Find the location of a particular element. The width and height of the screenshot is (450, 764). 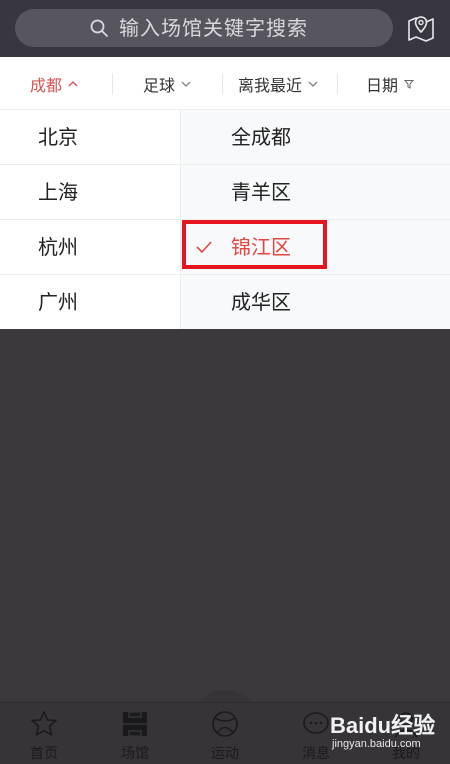

chat-bubble-icon is located at coordinates (316, 723).